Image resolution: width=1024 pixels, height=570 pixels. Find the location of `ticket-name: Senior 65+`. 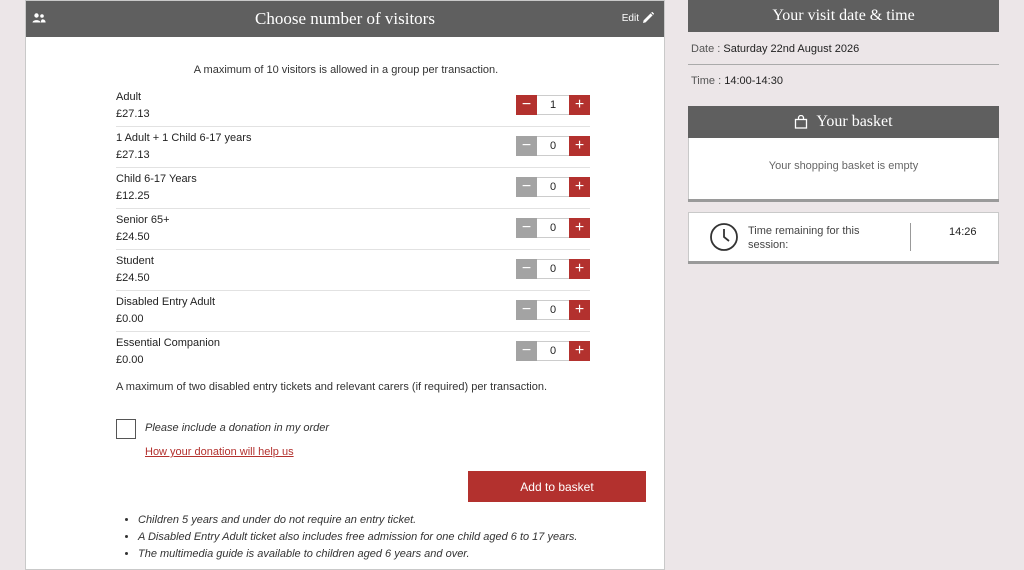

ticket-name: Senior 65+ is located at coordinates (143, 220).